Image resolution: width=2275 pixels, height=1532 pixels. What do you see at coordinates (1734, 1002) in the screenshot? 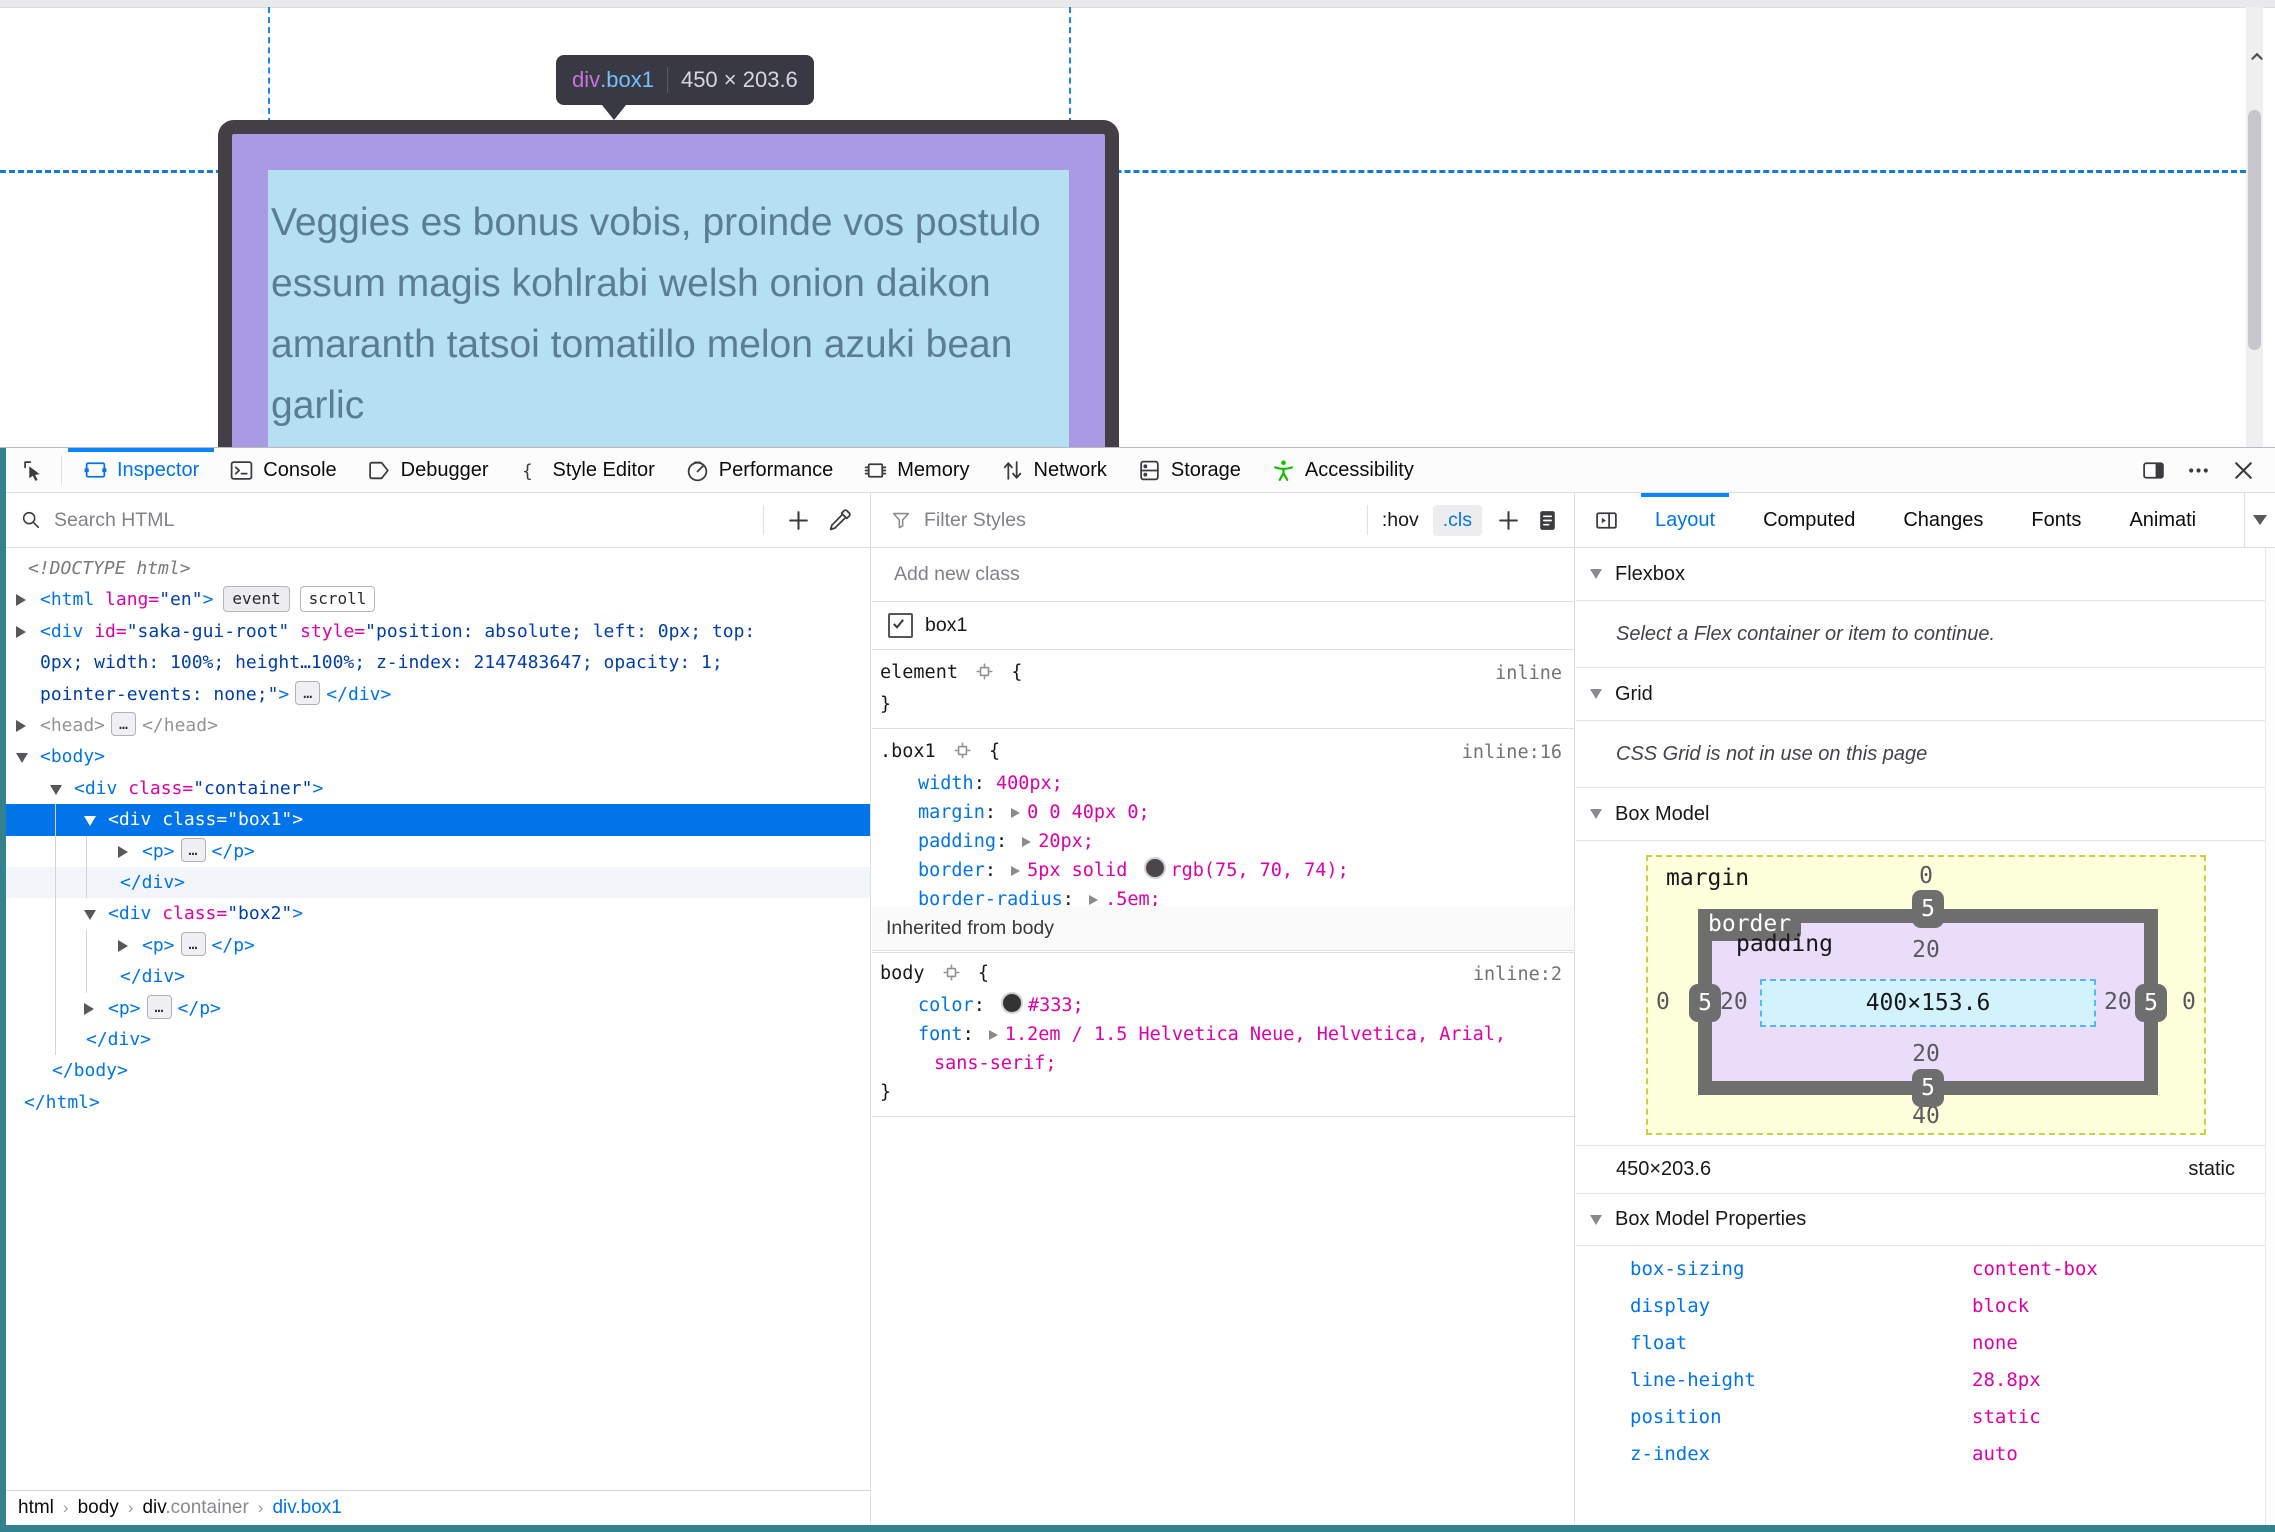
I see `padding-left-value: 20` at bounding box center [1734, 1002].